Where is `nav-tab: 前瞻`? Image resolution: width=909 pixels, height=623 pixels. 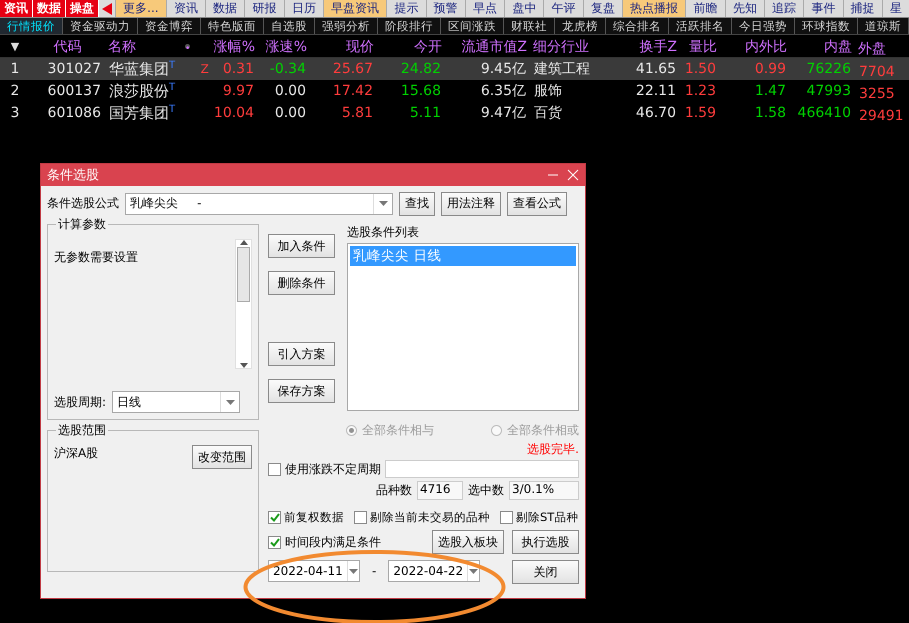 nav-tab: 前瞻 is located at coordinates (705, 8).